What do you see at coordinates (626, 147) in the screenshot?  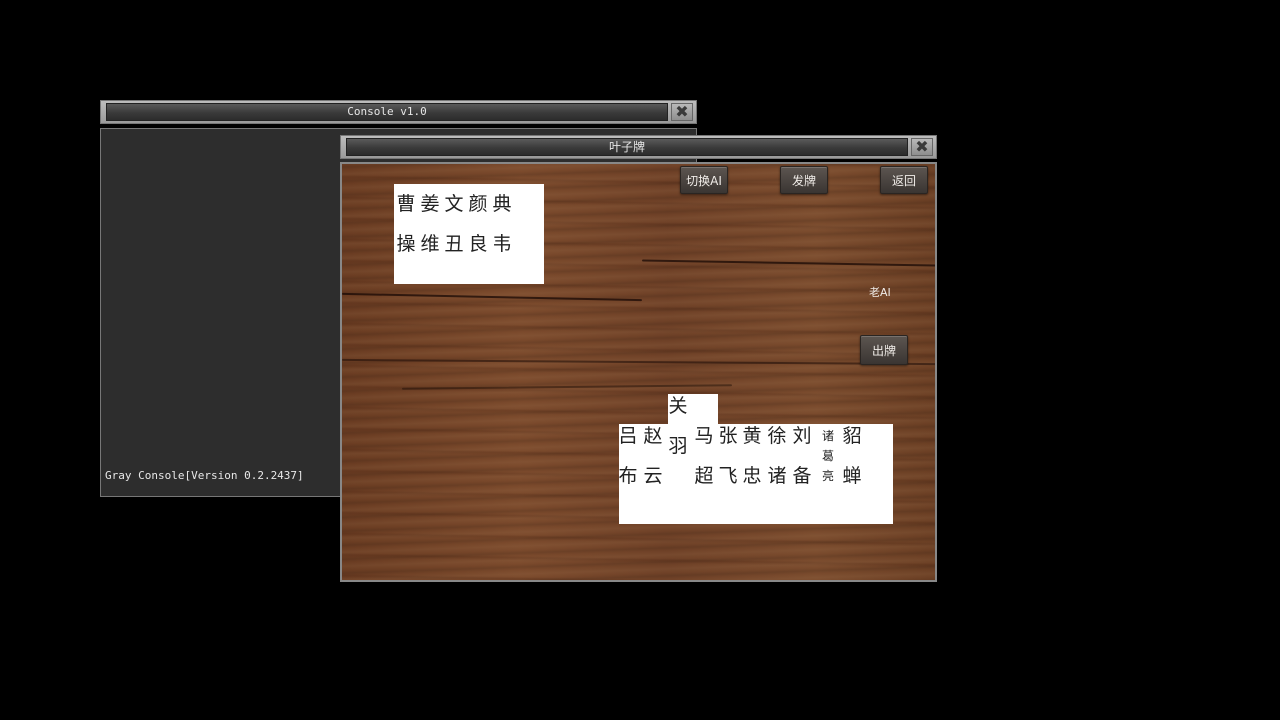 I see `game-title: 叶子牌` at bounding box center [626, 147].